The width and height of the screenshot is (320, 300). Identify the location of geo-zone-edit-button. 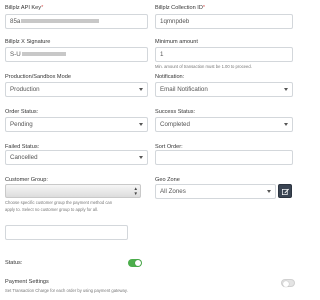
(285, 191).